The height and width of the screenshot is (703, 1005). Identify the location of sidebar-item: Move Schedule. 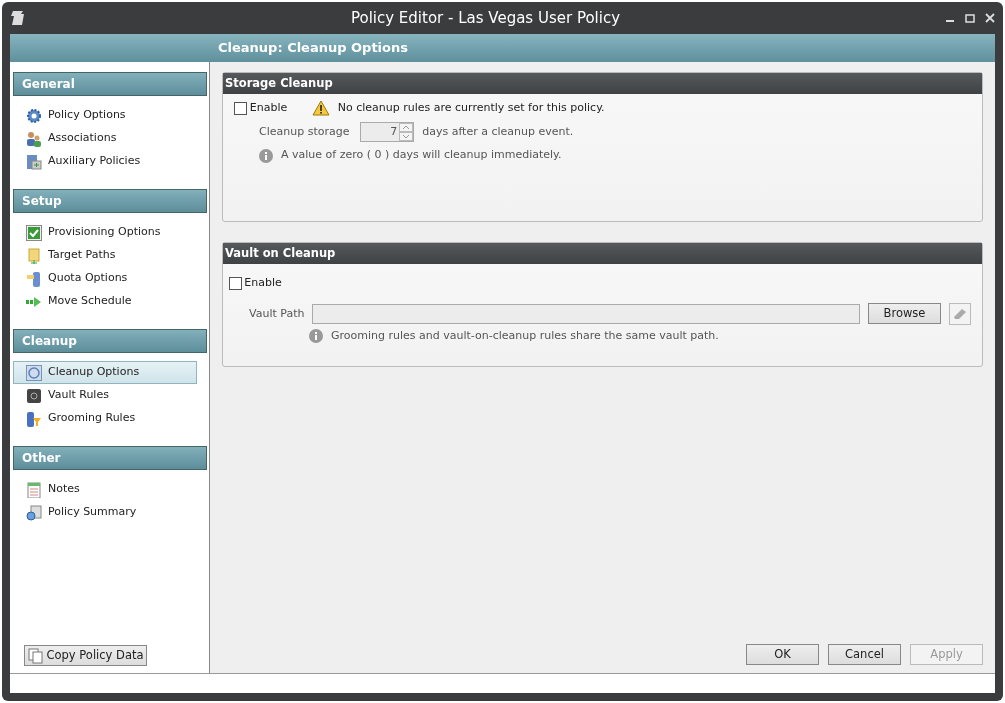
(105, 301).